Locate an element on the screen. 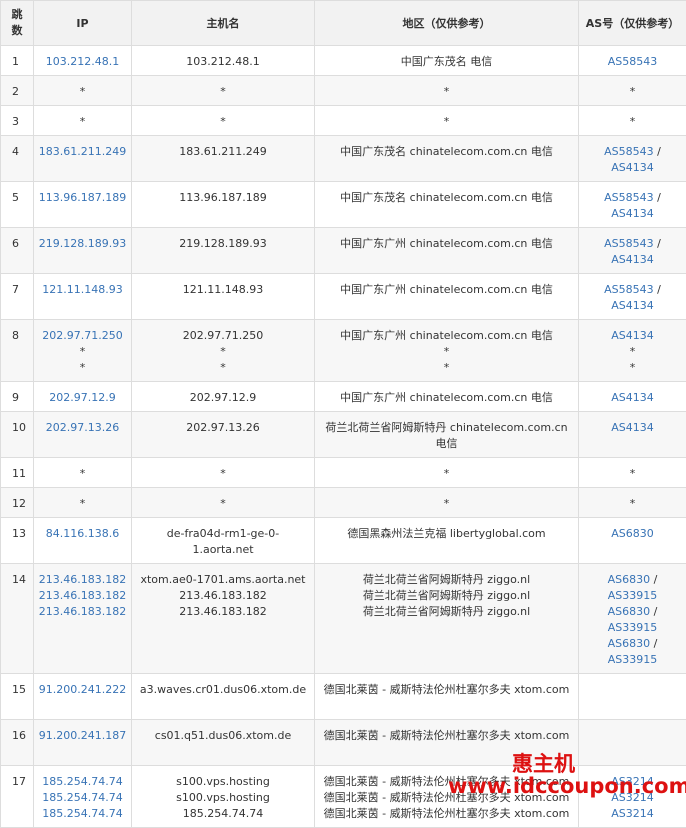 The height and width of the screenshot is (828, 686). hostname-text: 103.212.48.1 is located at coordinates (223, 62).